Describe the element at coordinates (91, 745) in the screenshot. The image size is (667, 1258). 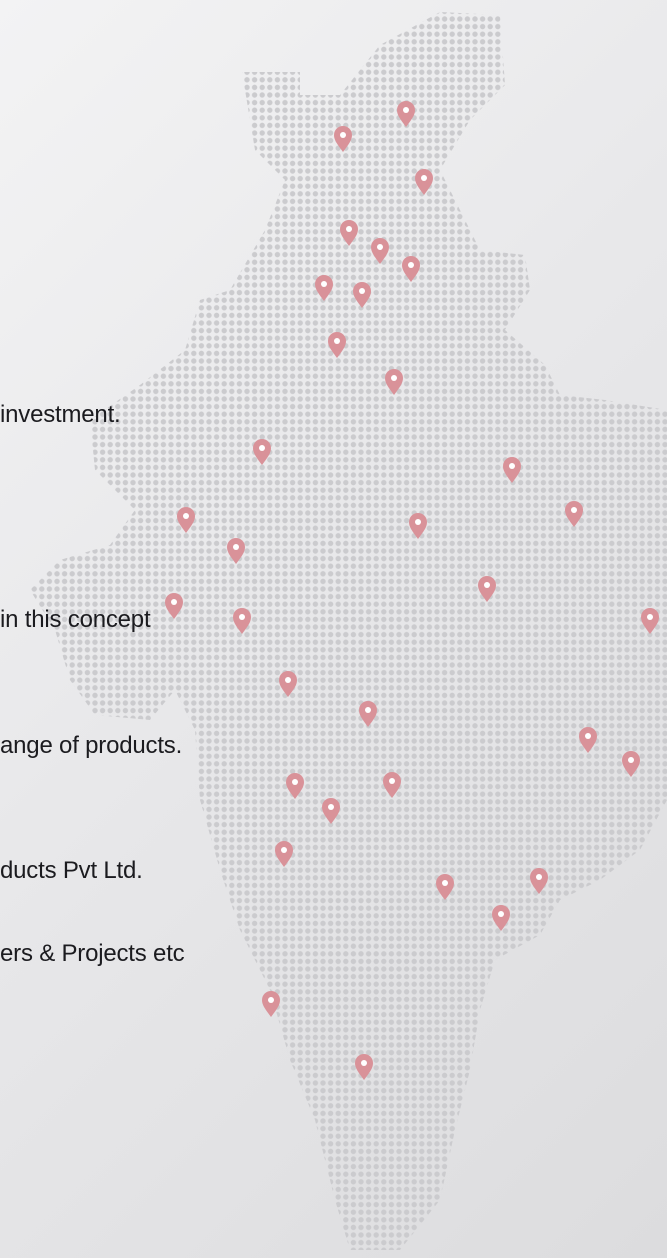
I see `body-text-line-3: ange of products.` at that location.